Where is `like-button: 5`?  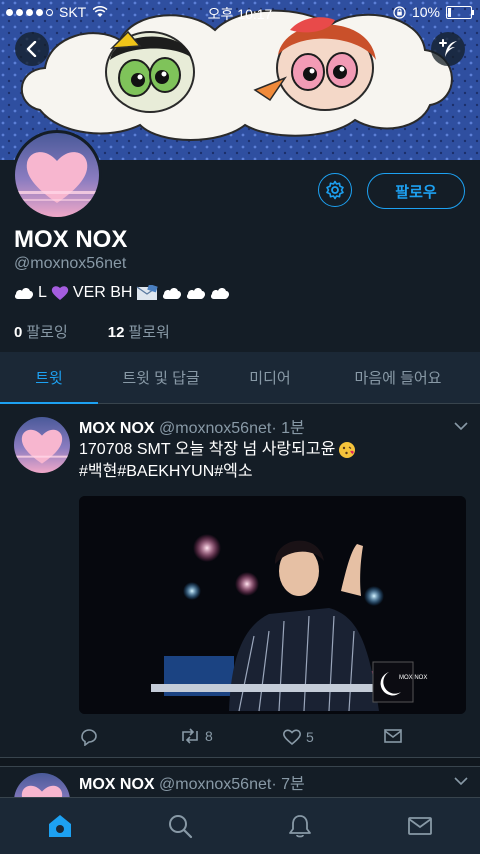
like-button: 5 is located at coordinates (298, 737).